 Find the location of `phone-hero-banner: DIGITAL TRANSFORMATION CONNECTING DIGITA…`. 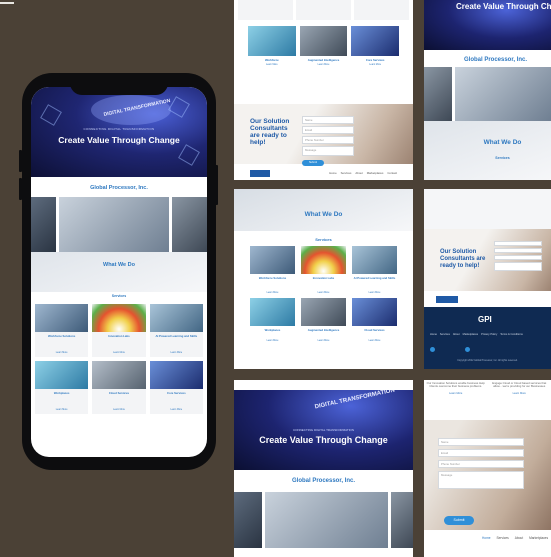

phone-hero-banner: DIGITAL TRANSFORMATION CONNECTING DIGITA… is located at coordinates (119, 132).